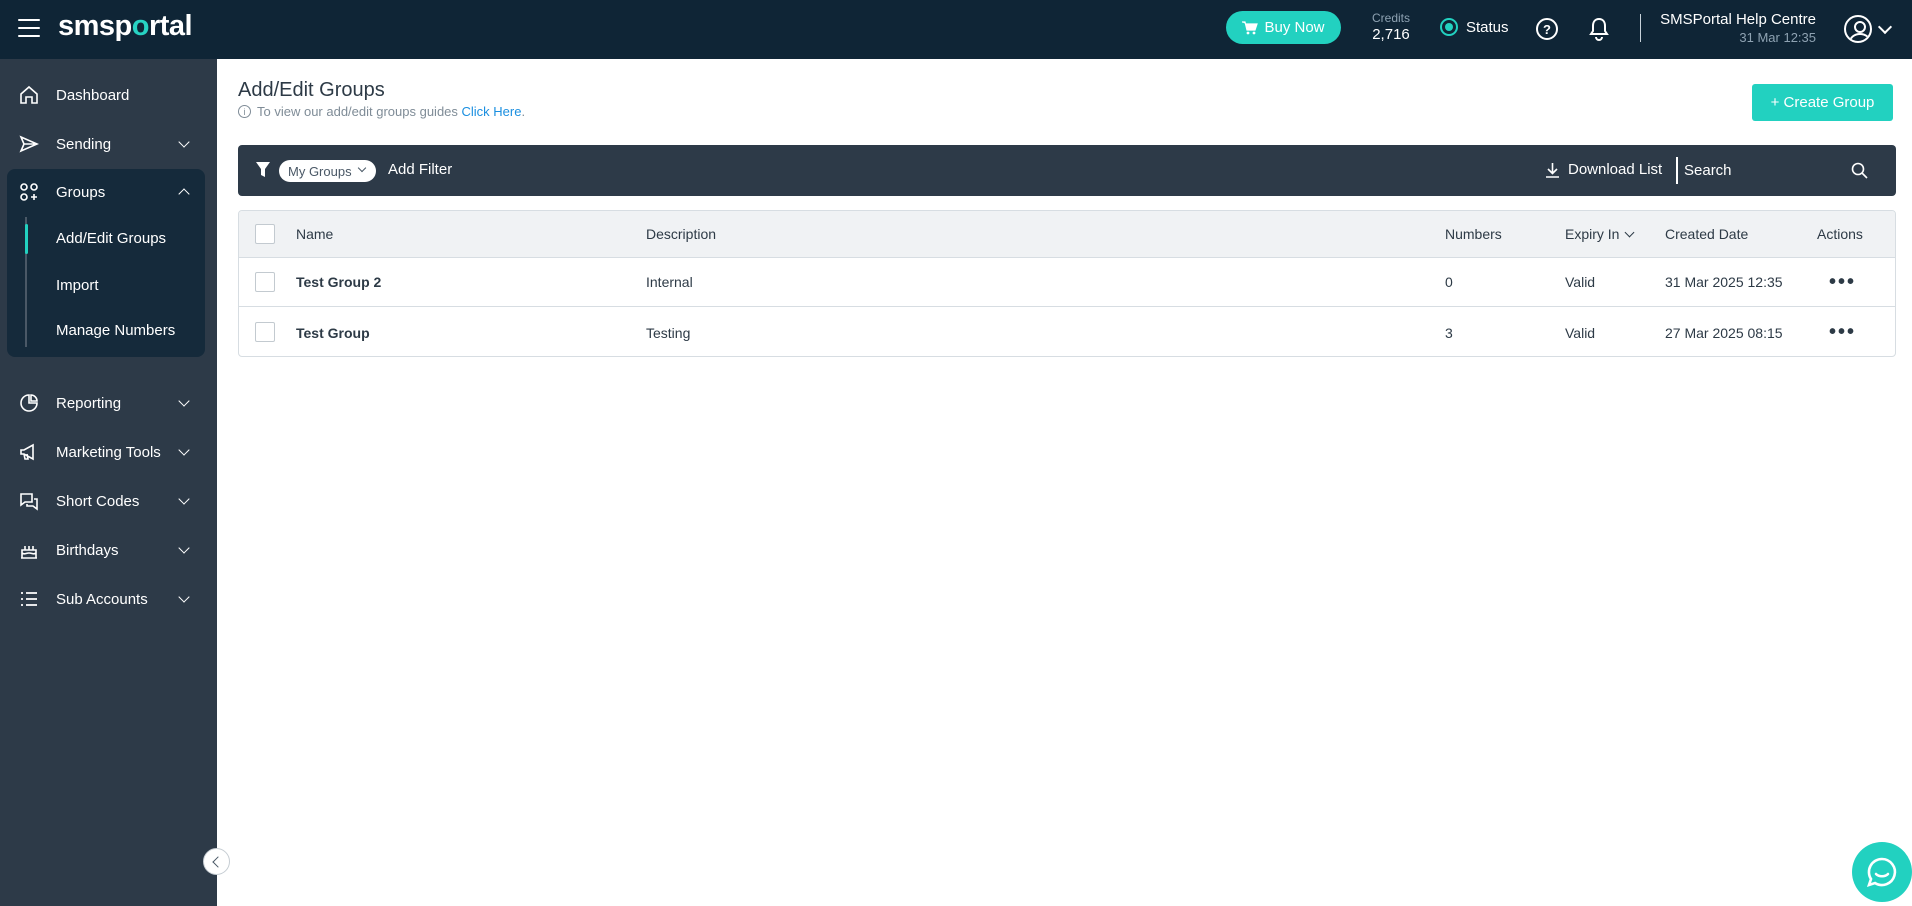 Image resolution: width=1912 pixels, height=906 pixels. What do you see at coordinates (420, 169) in the screenshot?
I see `add-filter-button: Add Filter` at bounding box center [420, 169].